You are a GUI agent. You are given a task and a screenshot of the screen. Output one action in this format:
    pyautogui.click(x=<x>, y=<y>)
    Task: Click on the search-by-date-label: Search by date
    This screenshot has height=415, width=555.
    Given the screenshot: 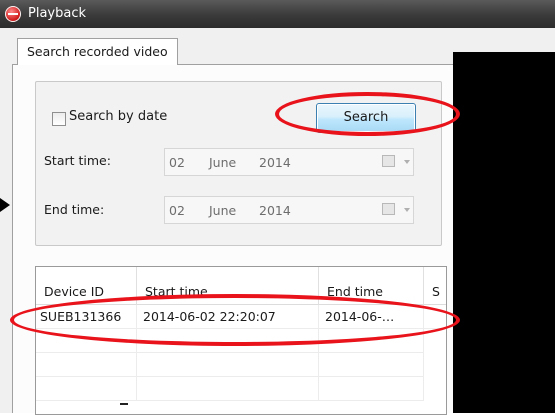 What is the action you would take?
    pyautogui.click(x=118, y=116)
    